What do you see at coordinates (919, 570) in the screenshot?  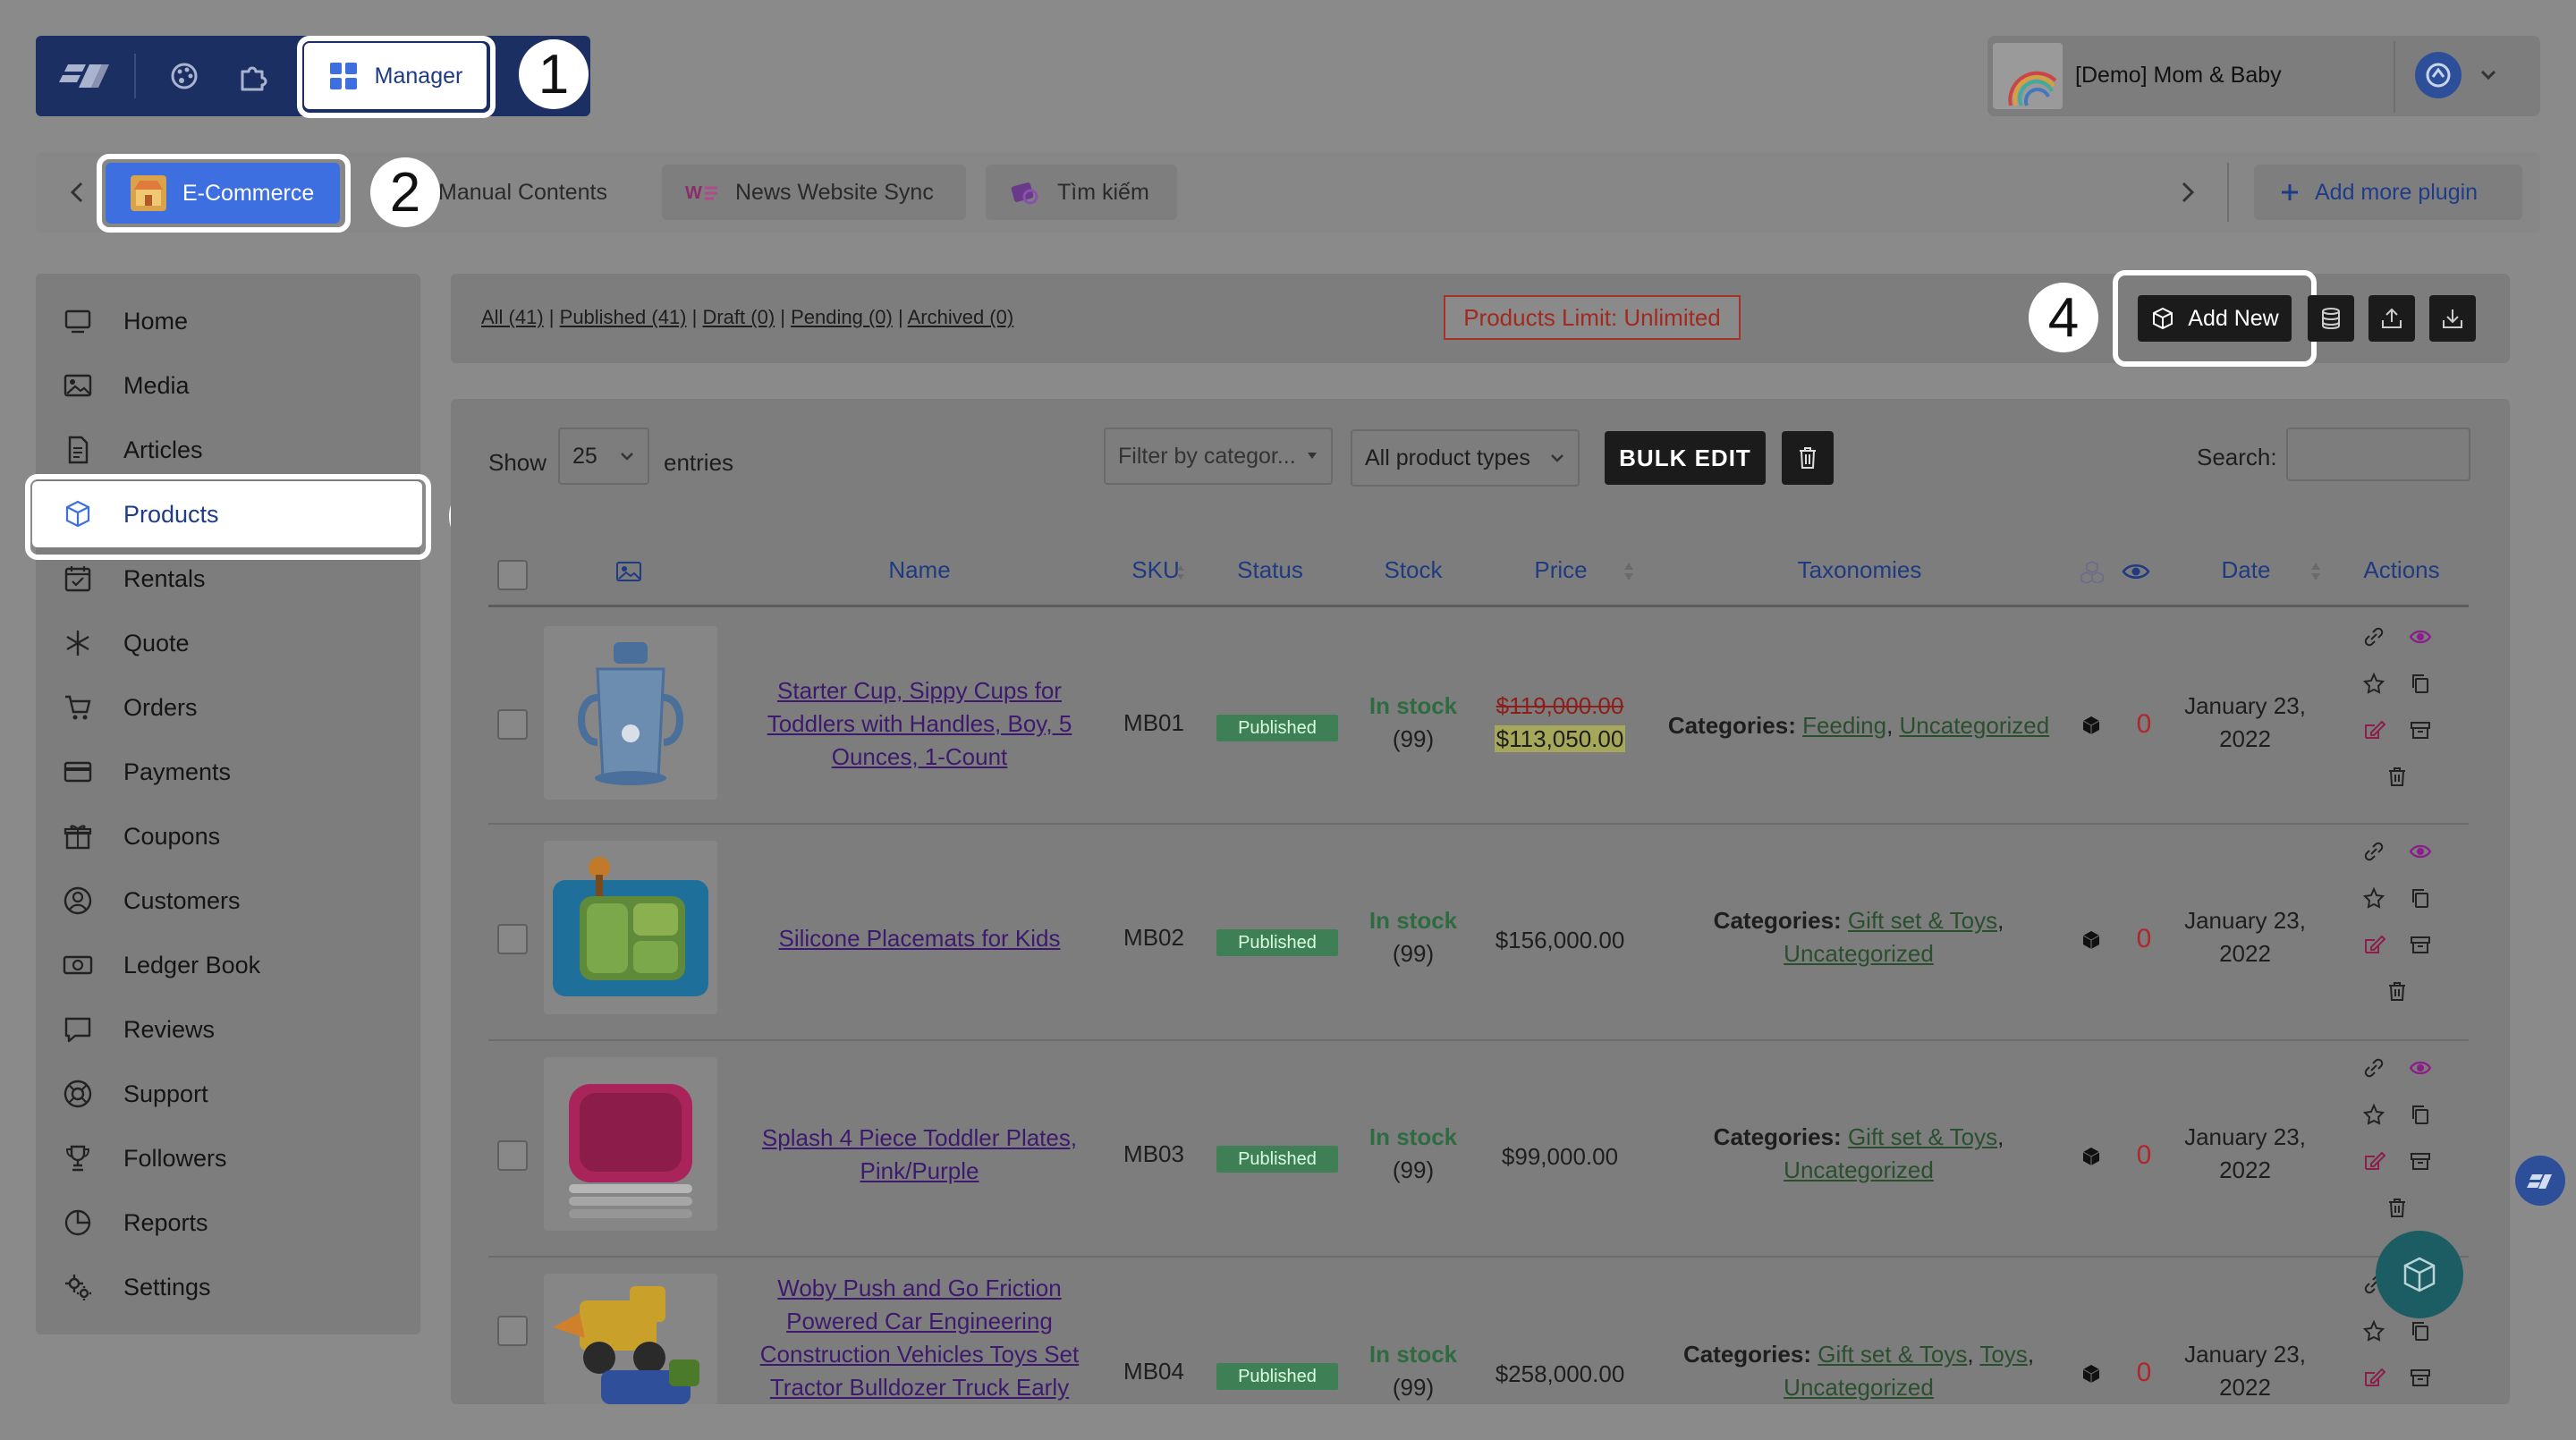 I see `column-name: Name` at bounding box center [919, 570].